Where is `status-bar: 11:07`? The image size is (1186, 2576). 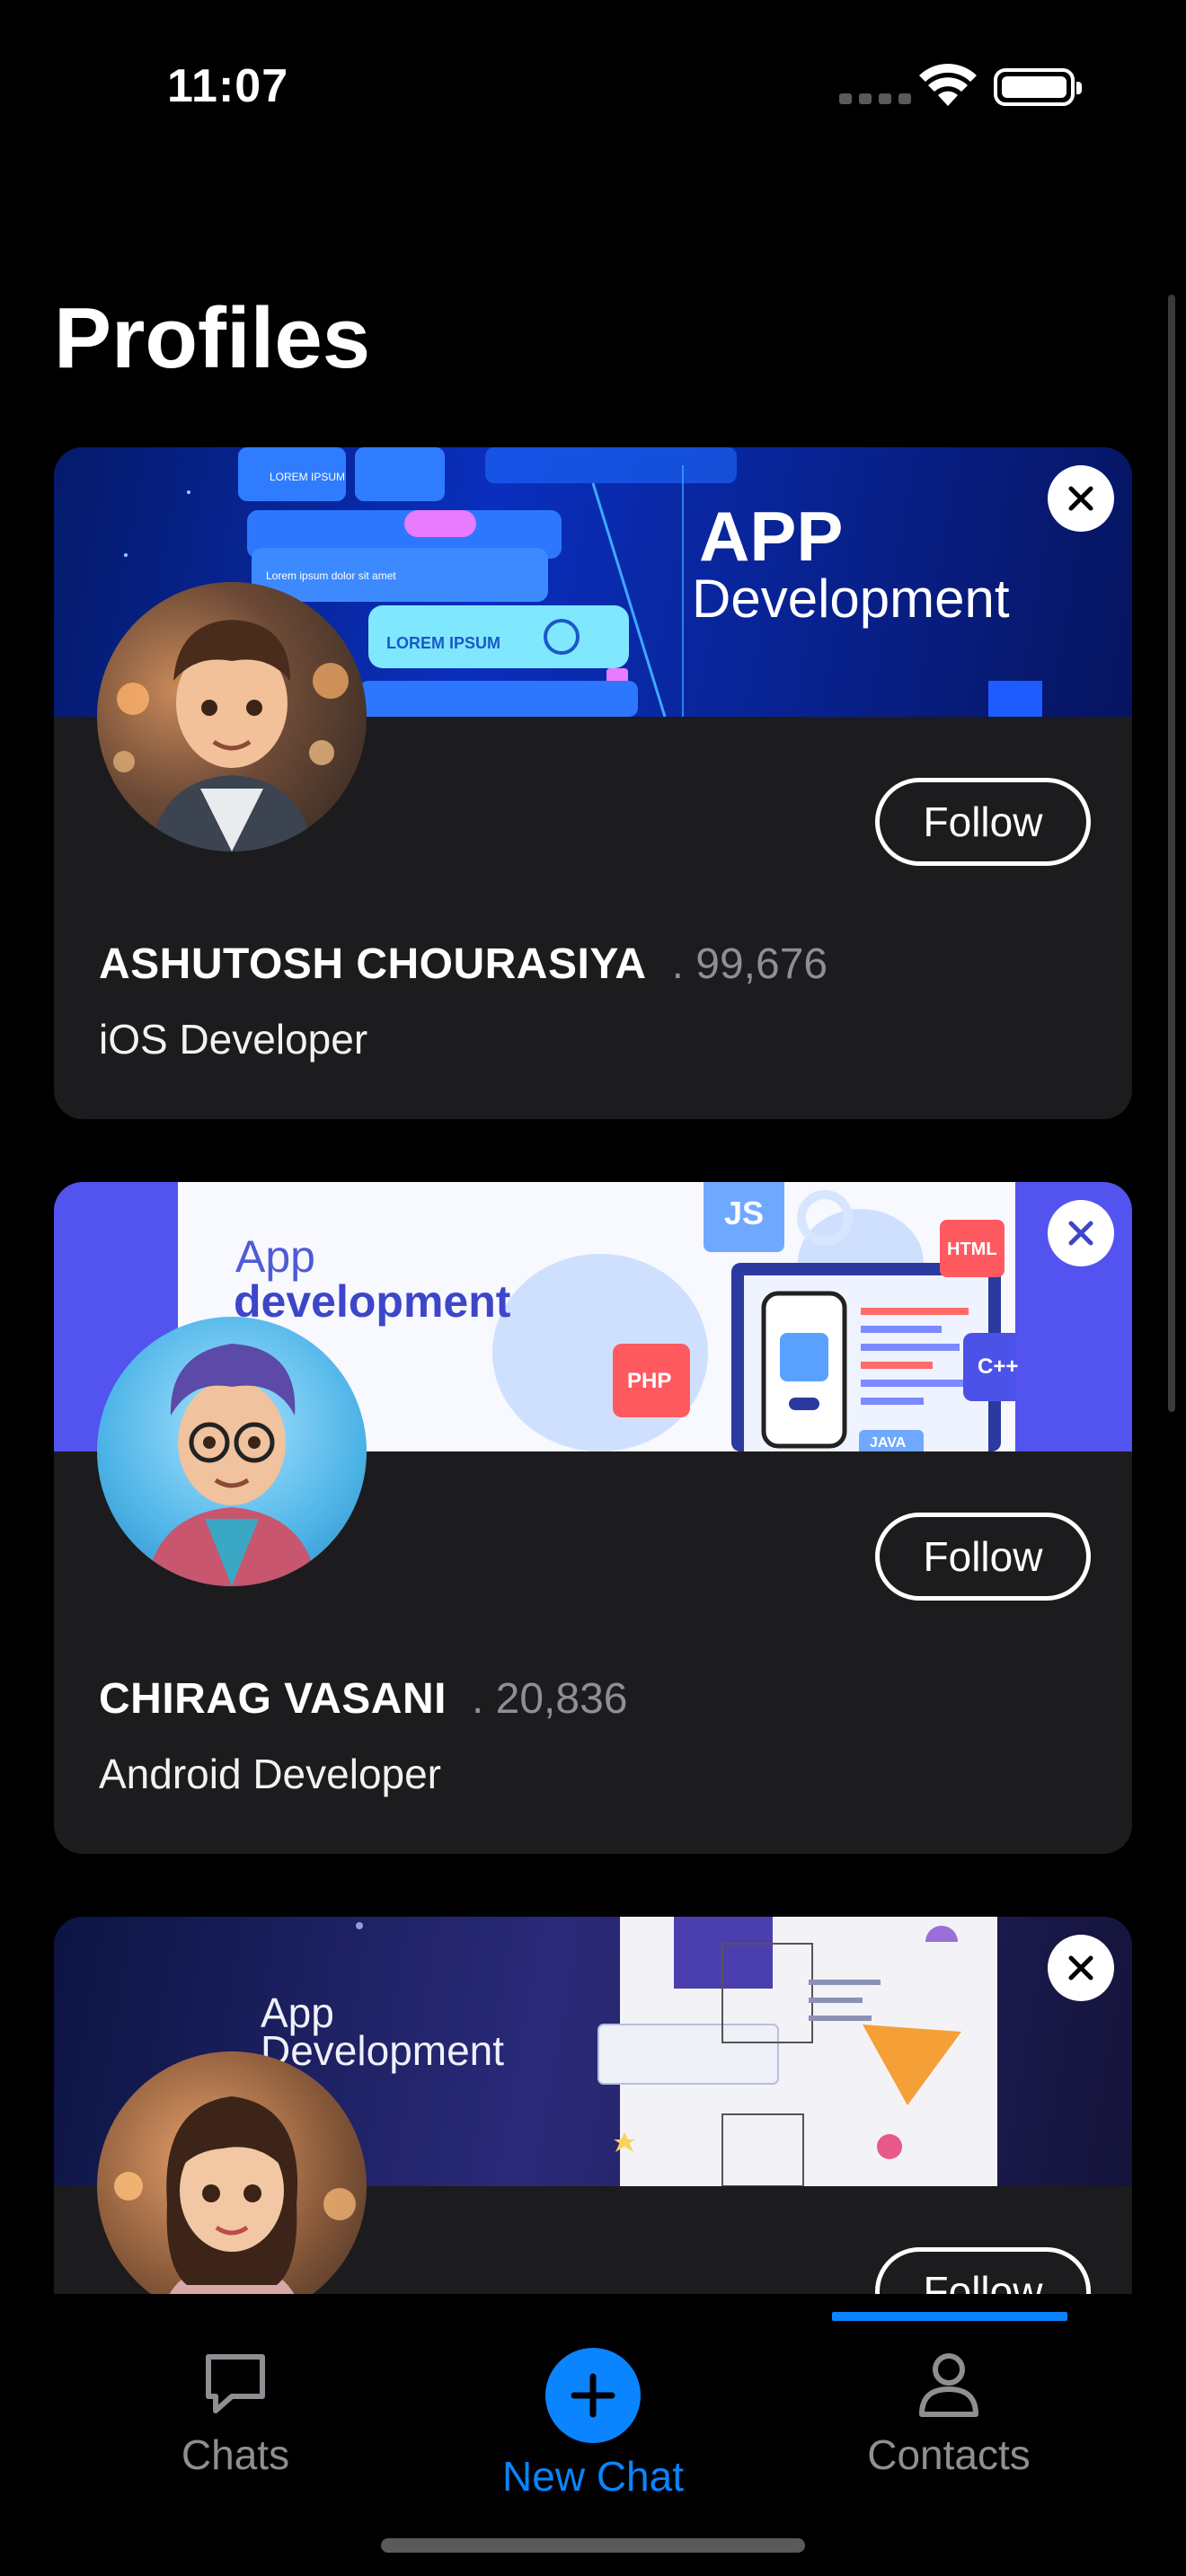 status-bar: 11:07 is located at coordinates (593, 85).